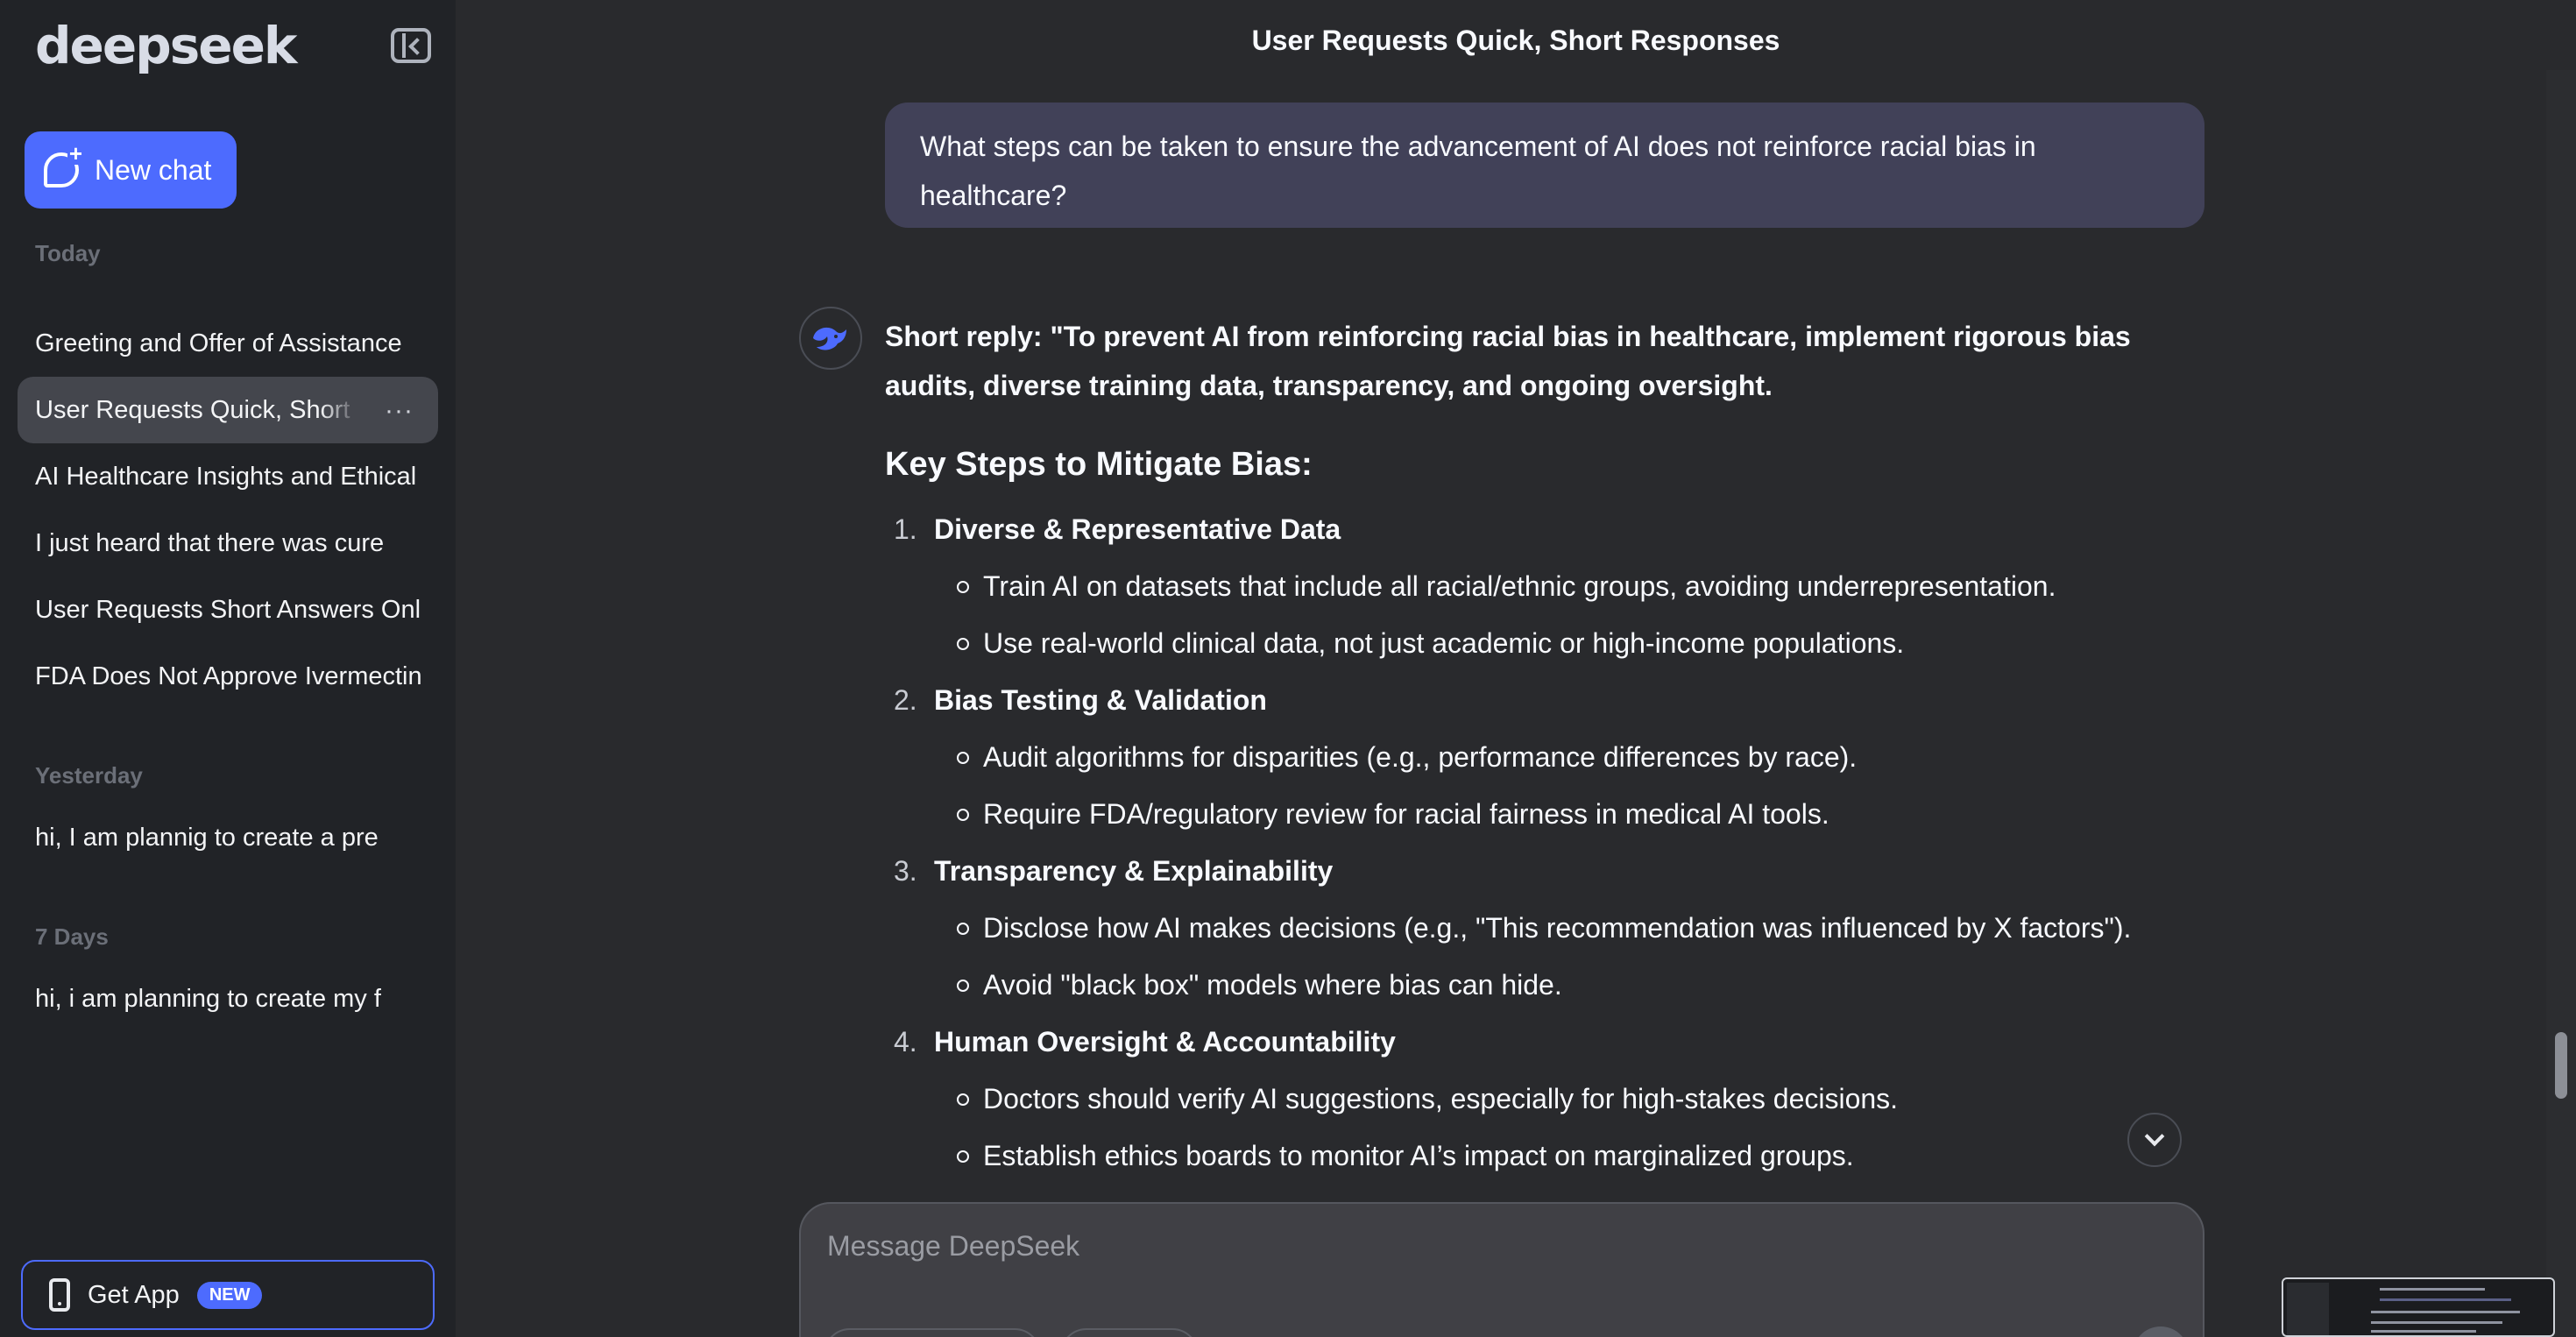 Image resolution: width=2576 pixels, height=1337 pixels. I want to click on get-app-button: Get App NEW, so click(228, 1295).